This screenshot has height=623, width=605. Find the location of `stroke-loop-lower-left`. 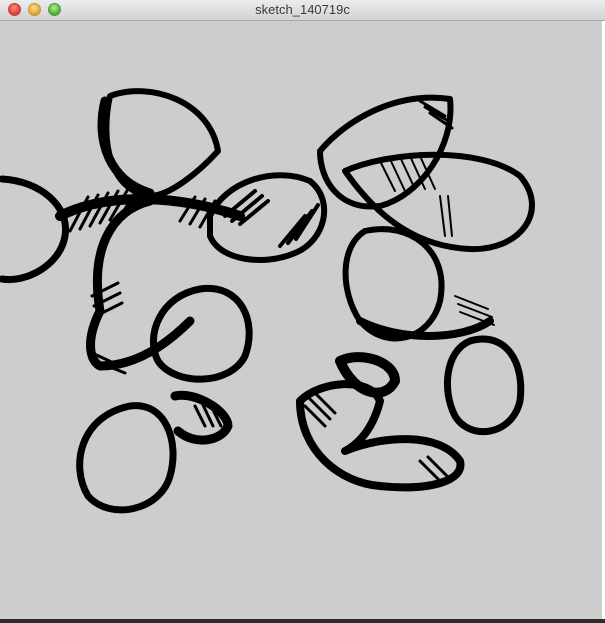

stroke-loop-lower-left is located at coordinates (126, 458).